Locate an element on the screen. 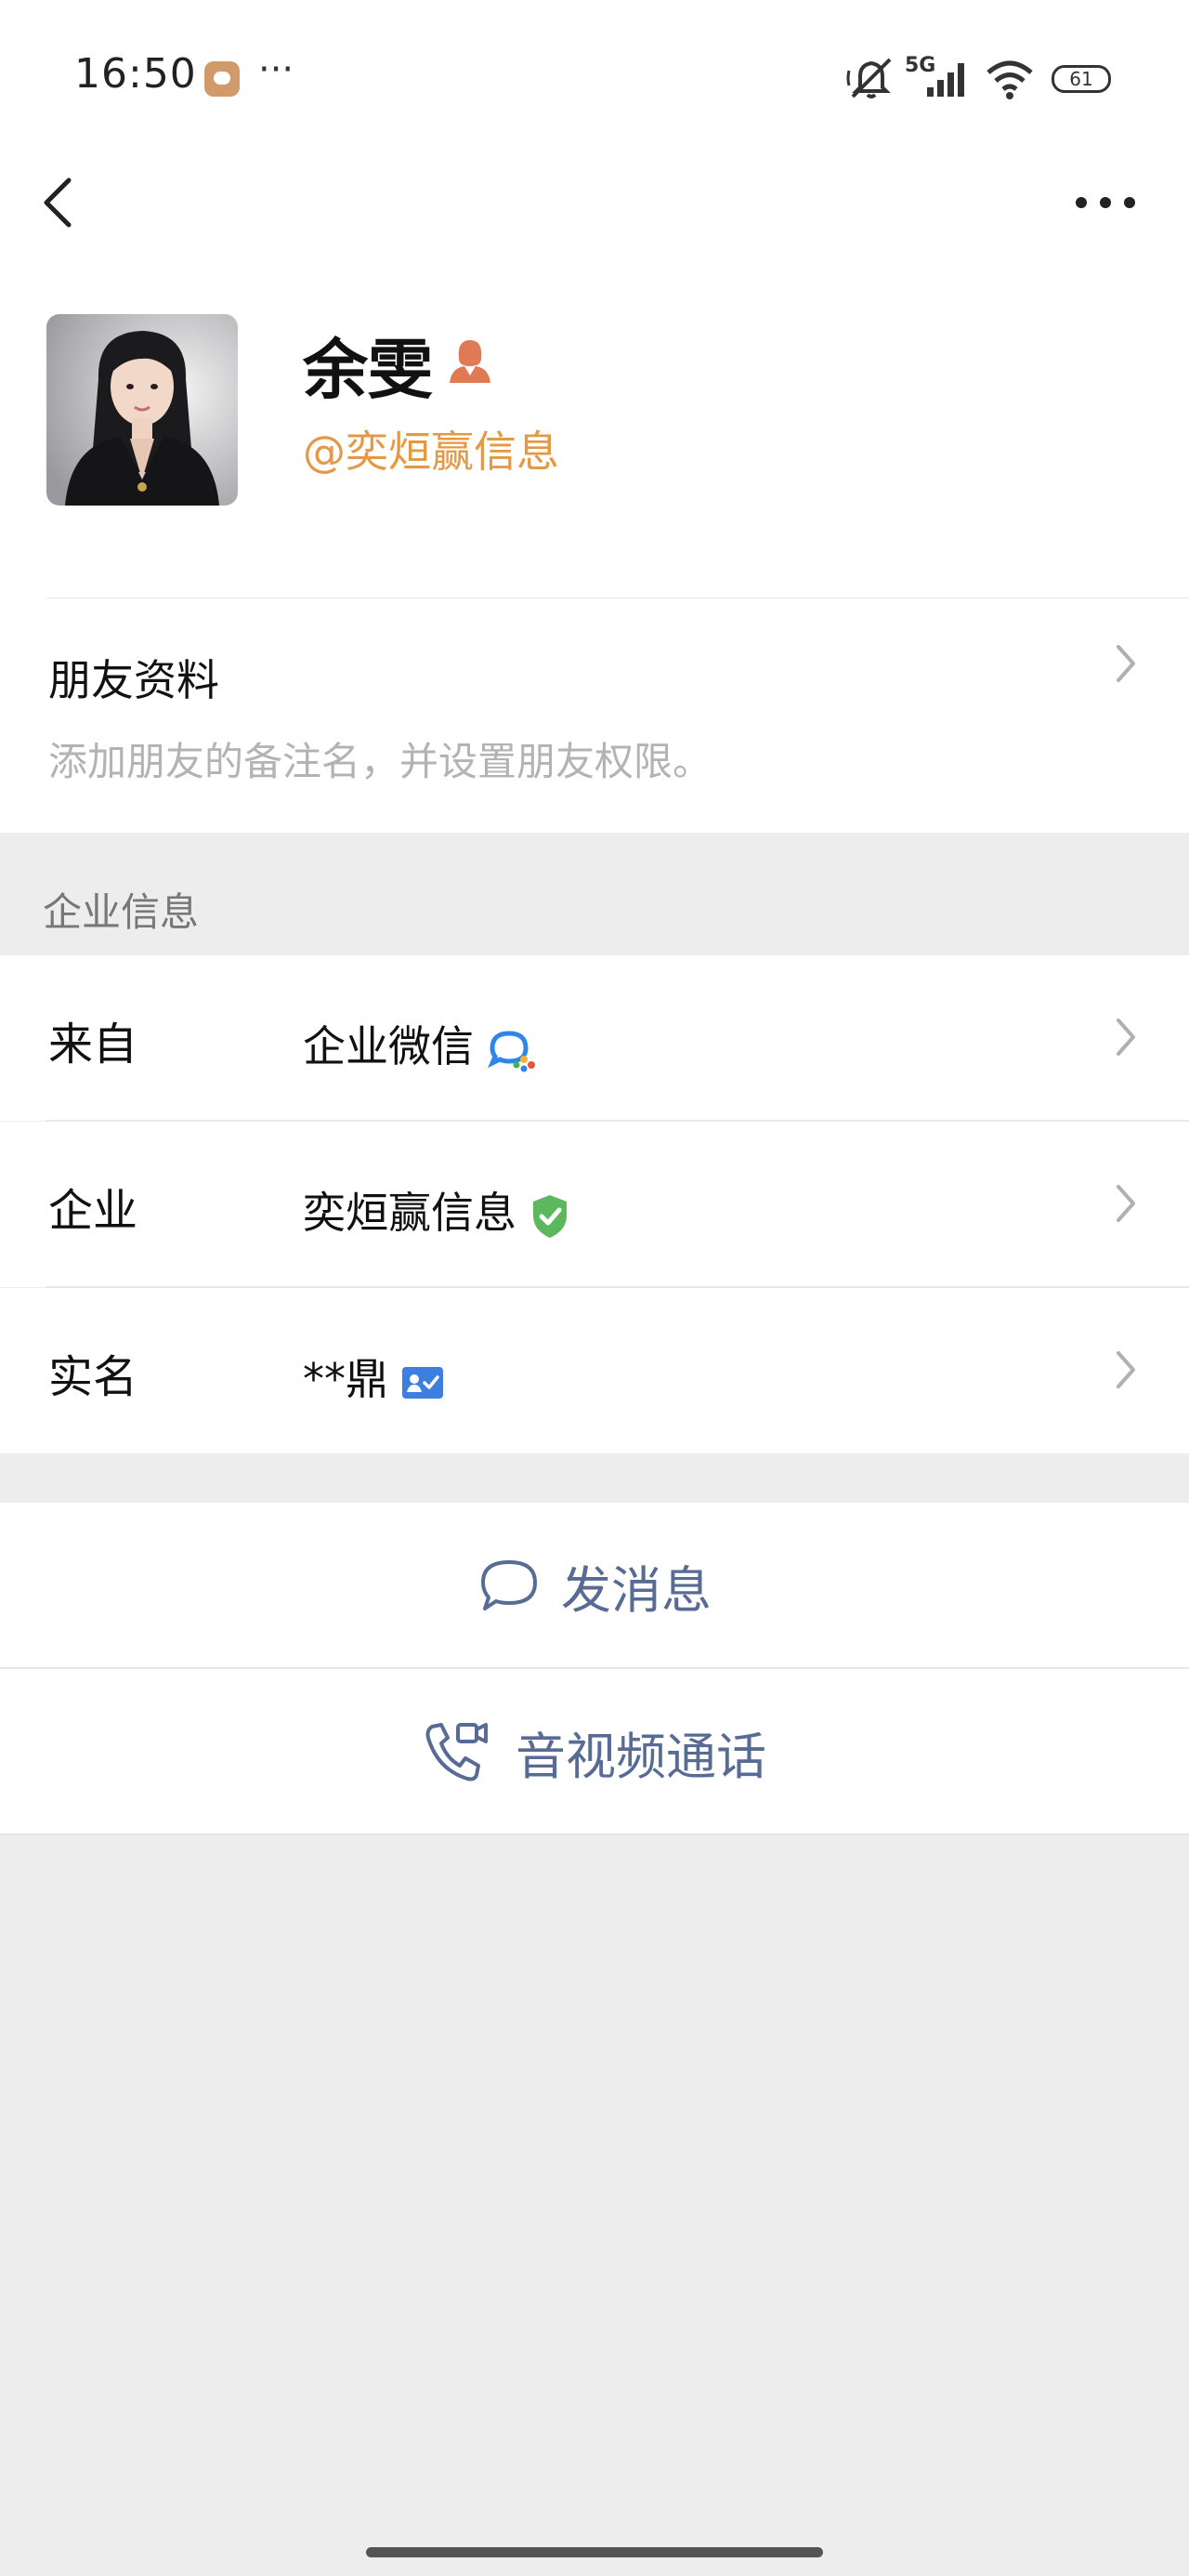 This screenshot has width=1189, height=2576. row-value: **鼎 is located at coordinates (374, 1376).